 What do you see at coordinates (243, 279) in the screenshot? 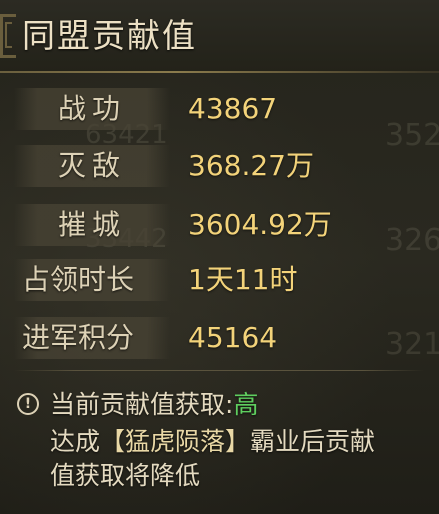
I see `stat-value: 1天11时` at bounding box center [243, 279].